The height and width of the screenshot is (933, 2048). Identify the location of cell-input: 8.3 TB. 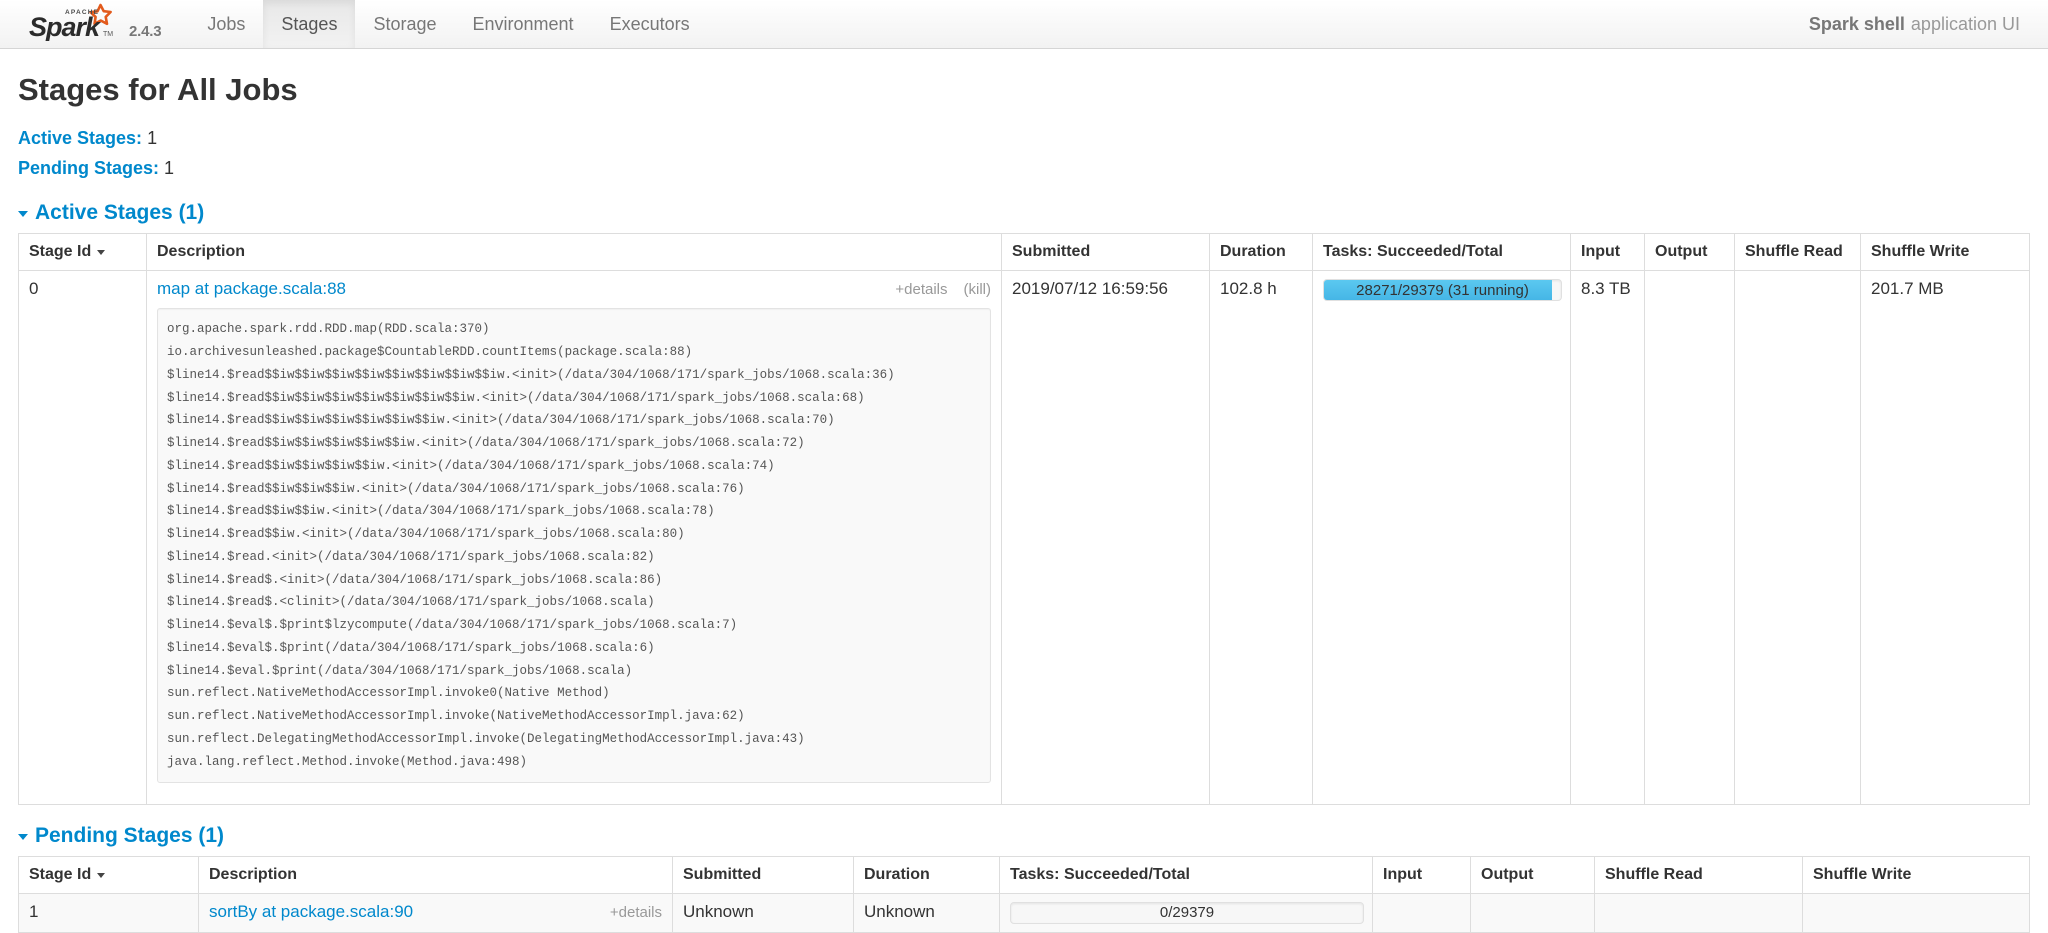
(1607, 537).